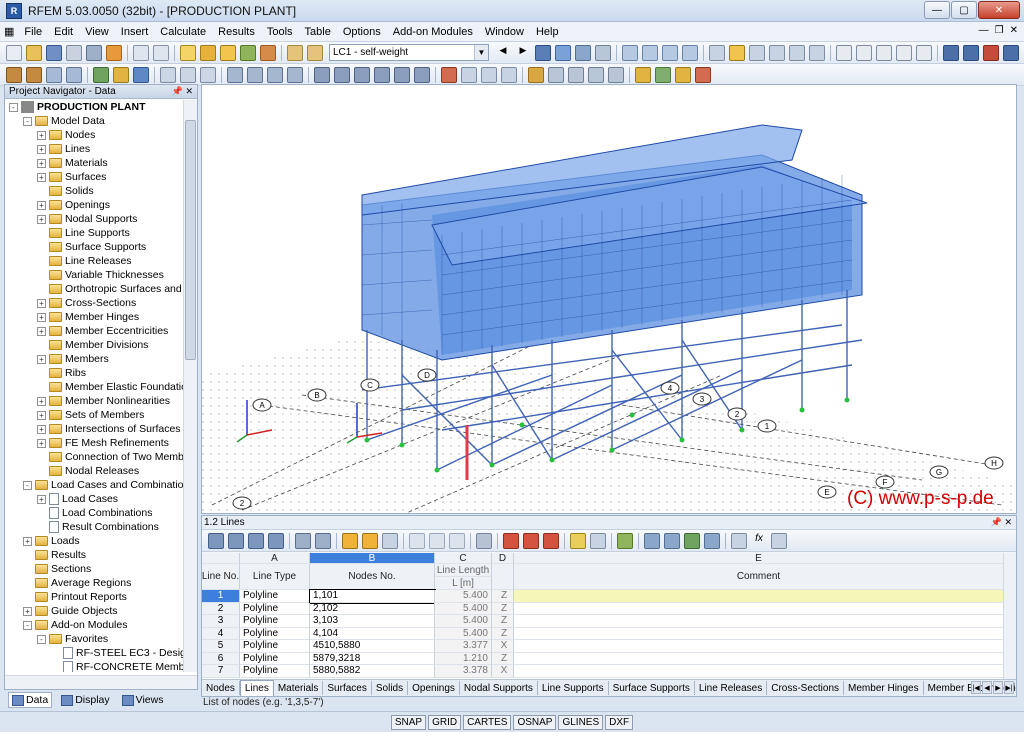 The height and width of the screenshot is (732, 1024). I want to click on table-column-icon, so click(578, 540).